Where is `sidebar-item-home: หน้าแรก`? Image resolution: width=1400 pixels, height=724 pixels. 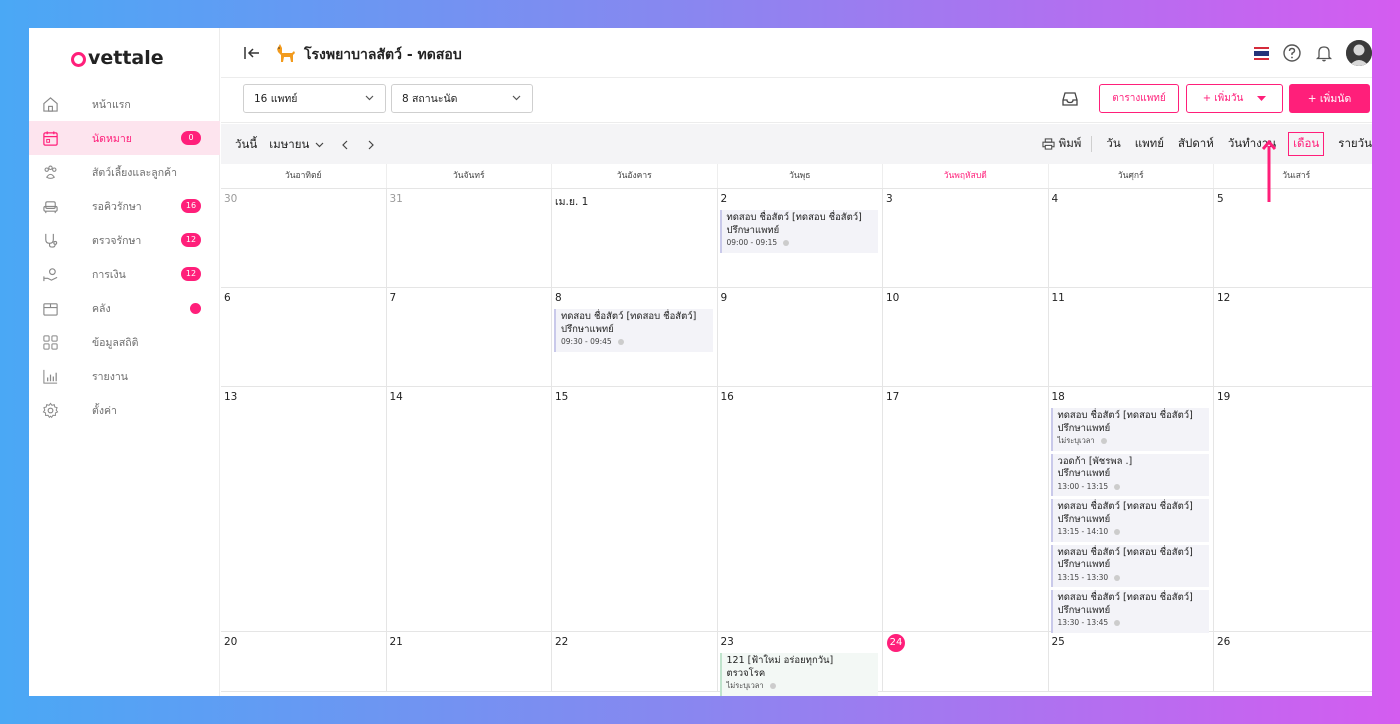 sidebar-item-home: หน้าแรก is located at coordinates (124, 104).